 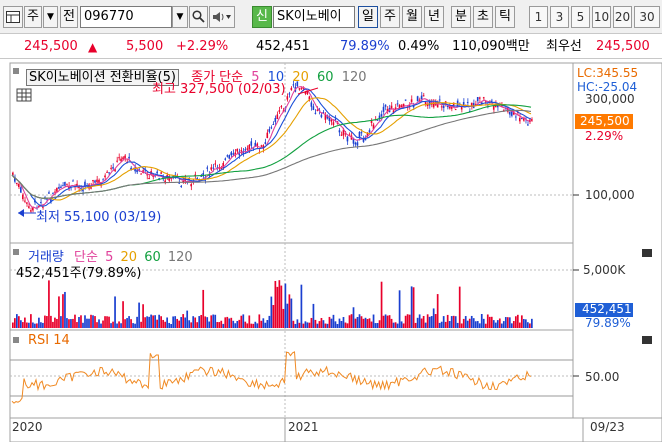 I want to click on last-volume-pct: 79.89%, so click(x=608, y=323).